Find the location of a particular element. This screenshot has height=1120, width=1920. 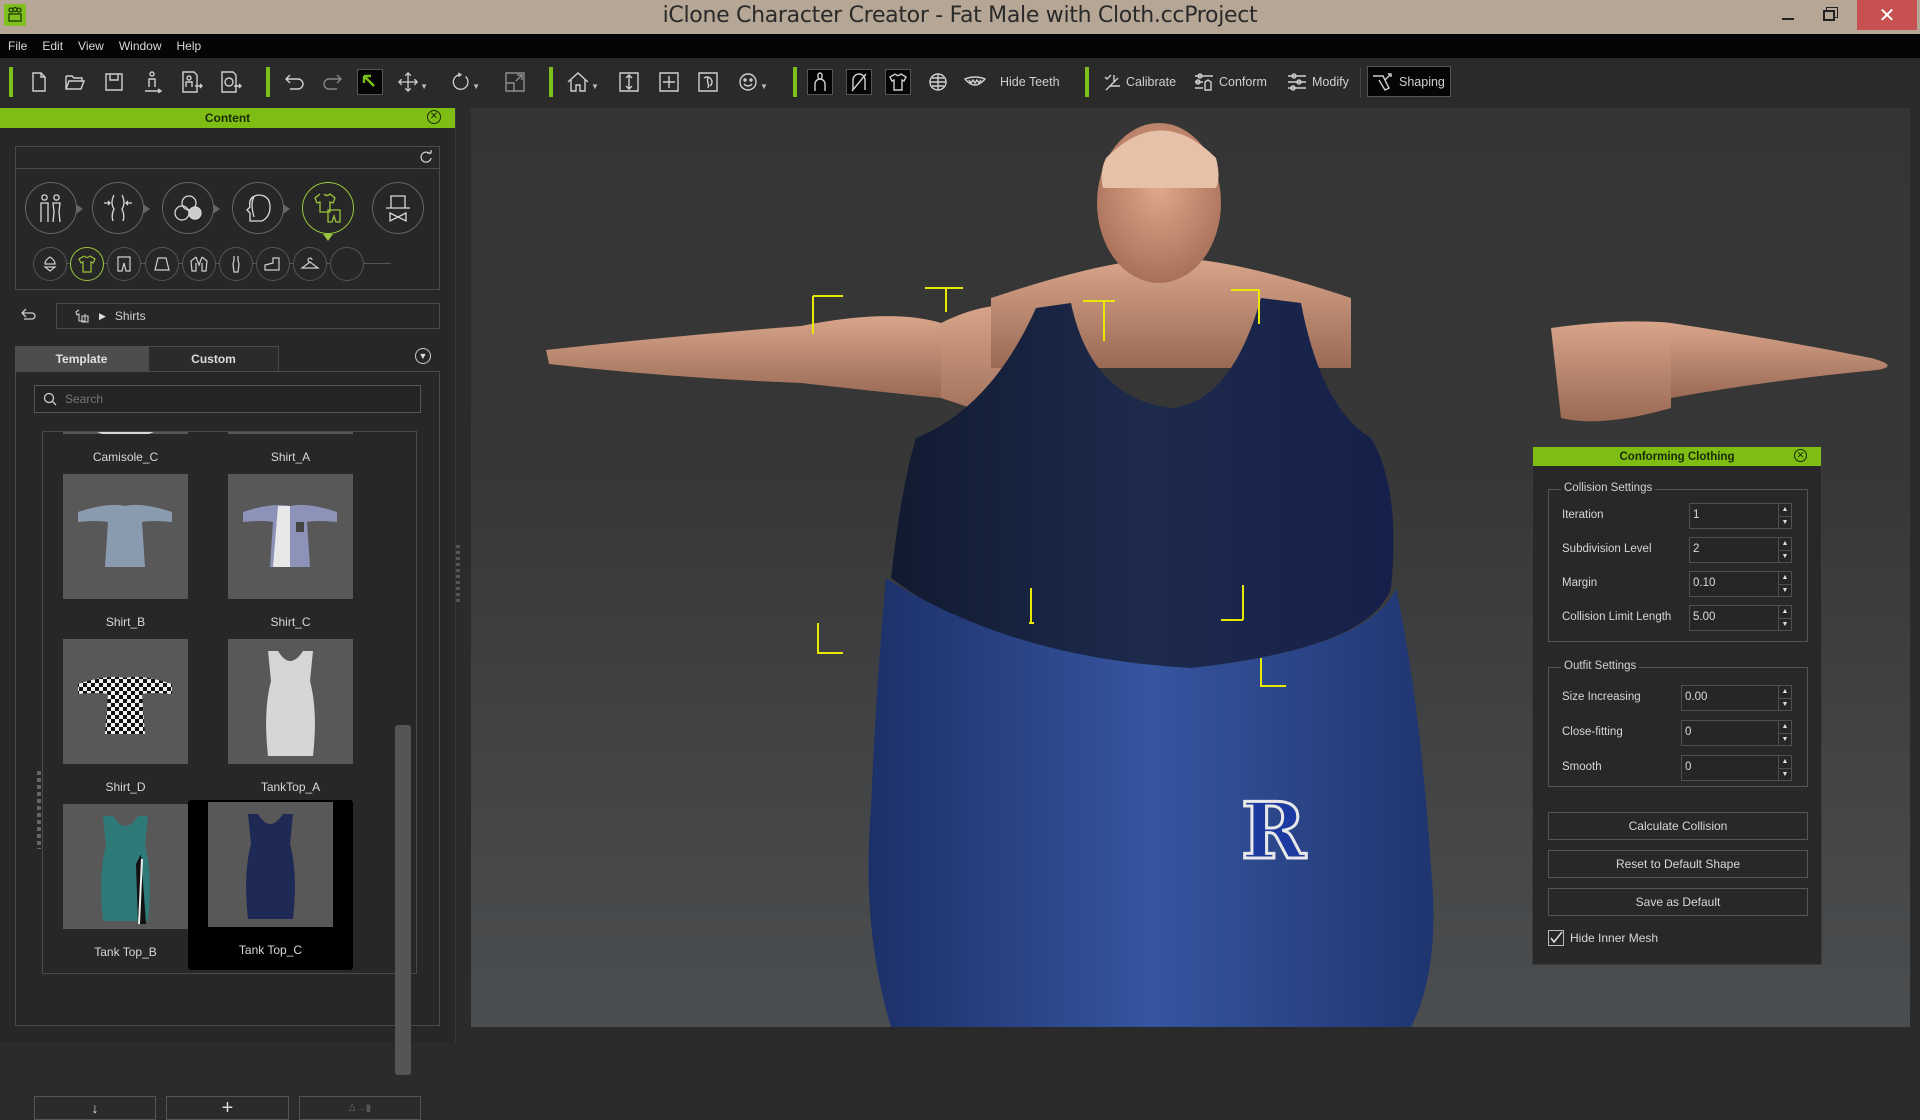

template-item: Shirt_D is located at coordinates (125, 719).